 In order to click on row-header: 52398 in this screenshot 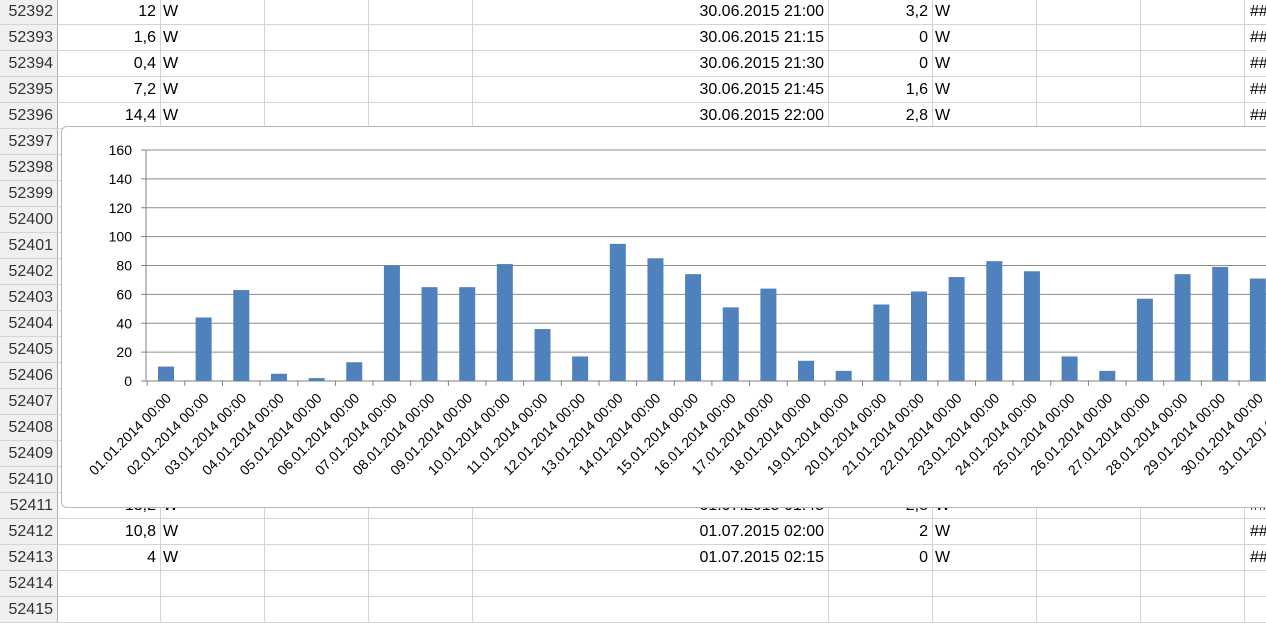, I will do `click(29, 167)`.